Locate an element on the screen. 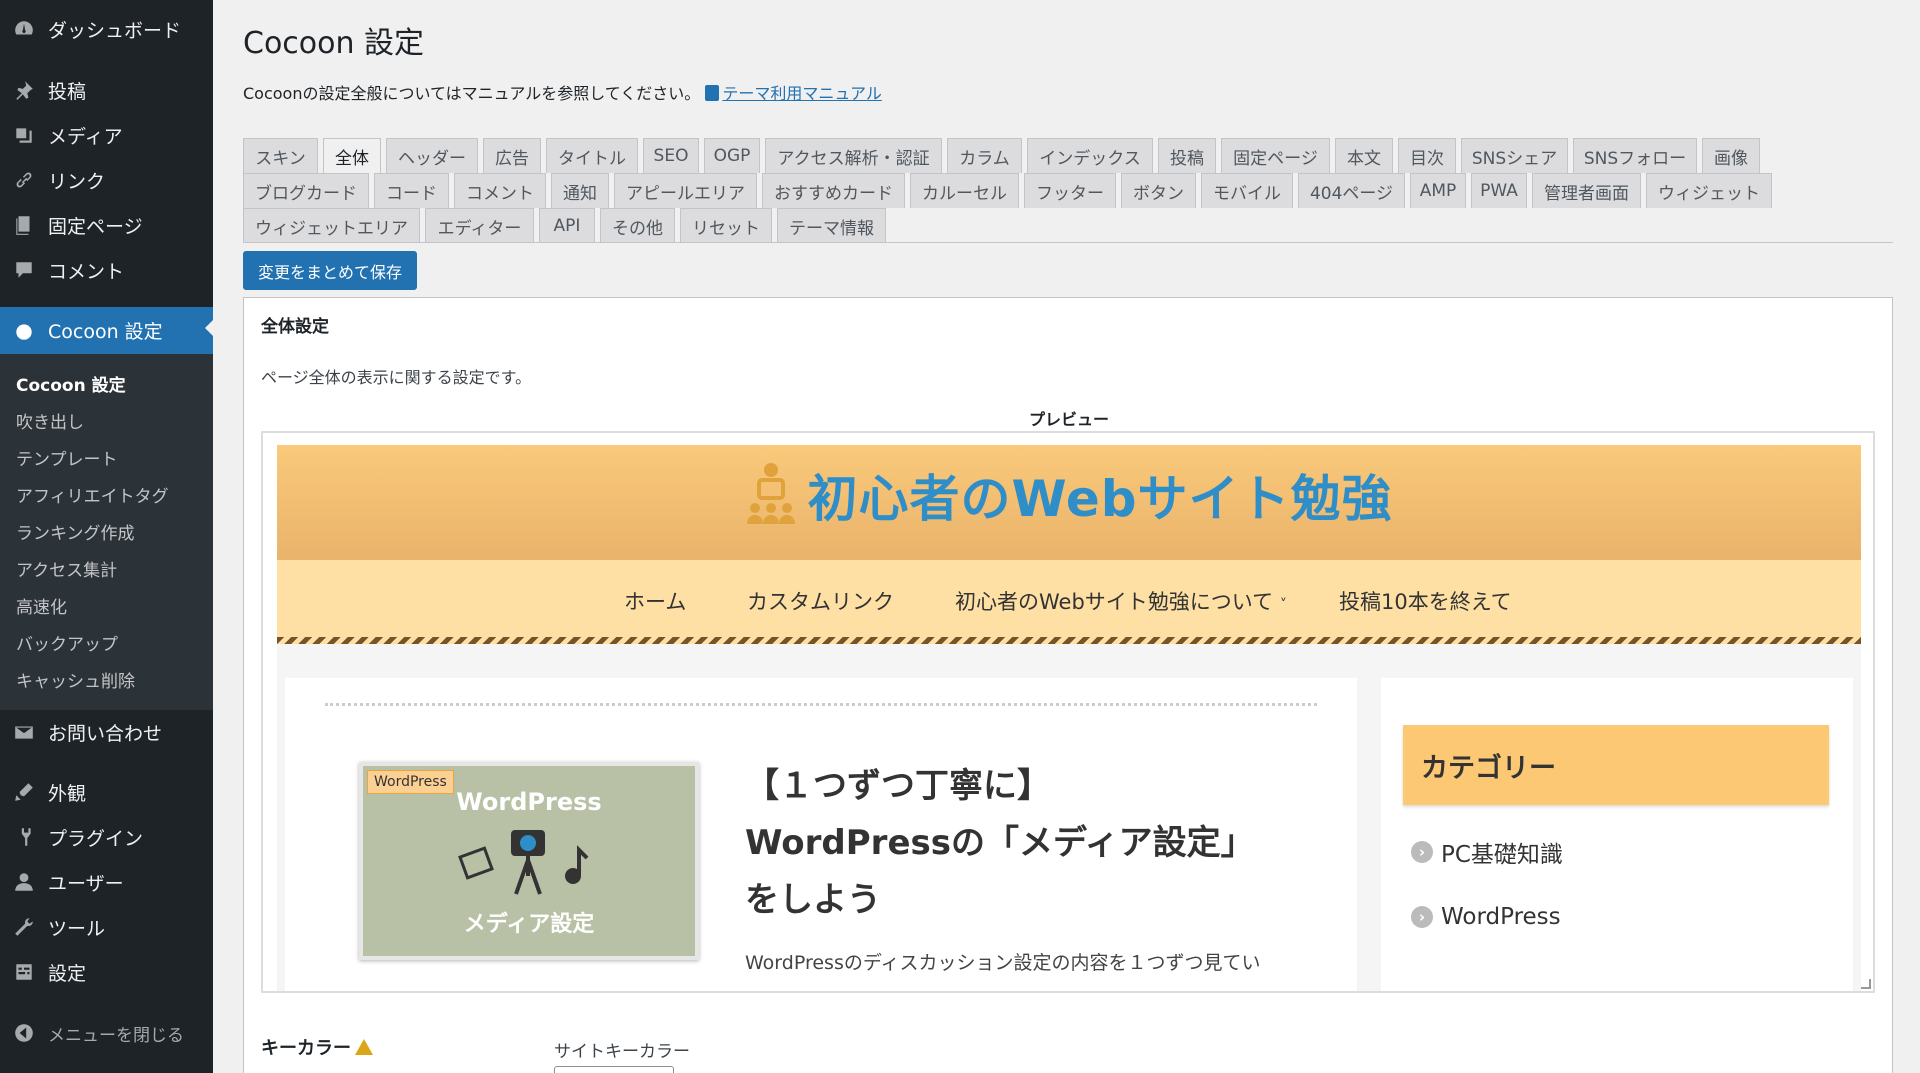  tab-0-12: 本文 is located at coordinates (1364, 155).